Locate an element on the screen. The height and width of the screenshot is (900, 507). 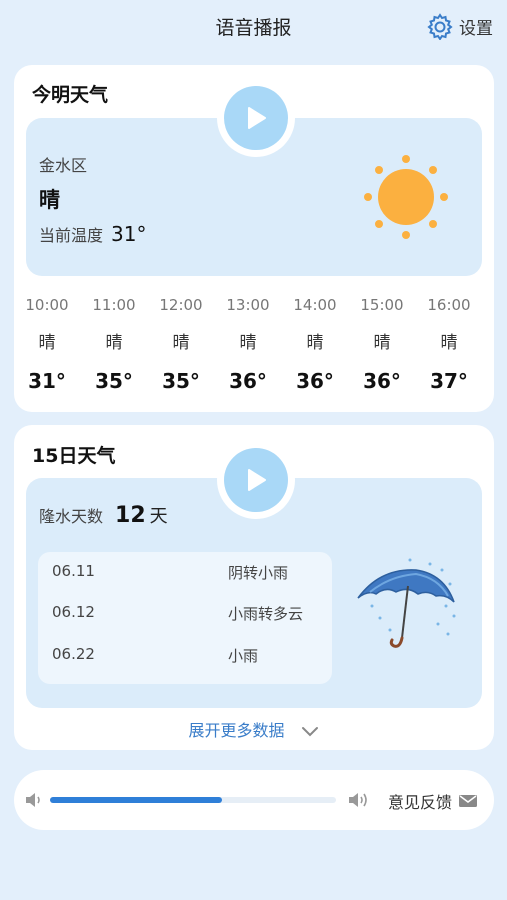
top-bar: 语音播报 设置 is located at coordinates (253, 27).